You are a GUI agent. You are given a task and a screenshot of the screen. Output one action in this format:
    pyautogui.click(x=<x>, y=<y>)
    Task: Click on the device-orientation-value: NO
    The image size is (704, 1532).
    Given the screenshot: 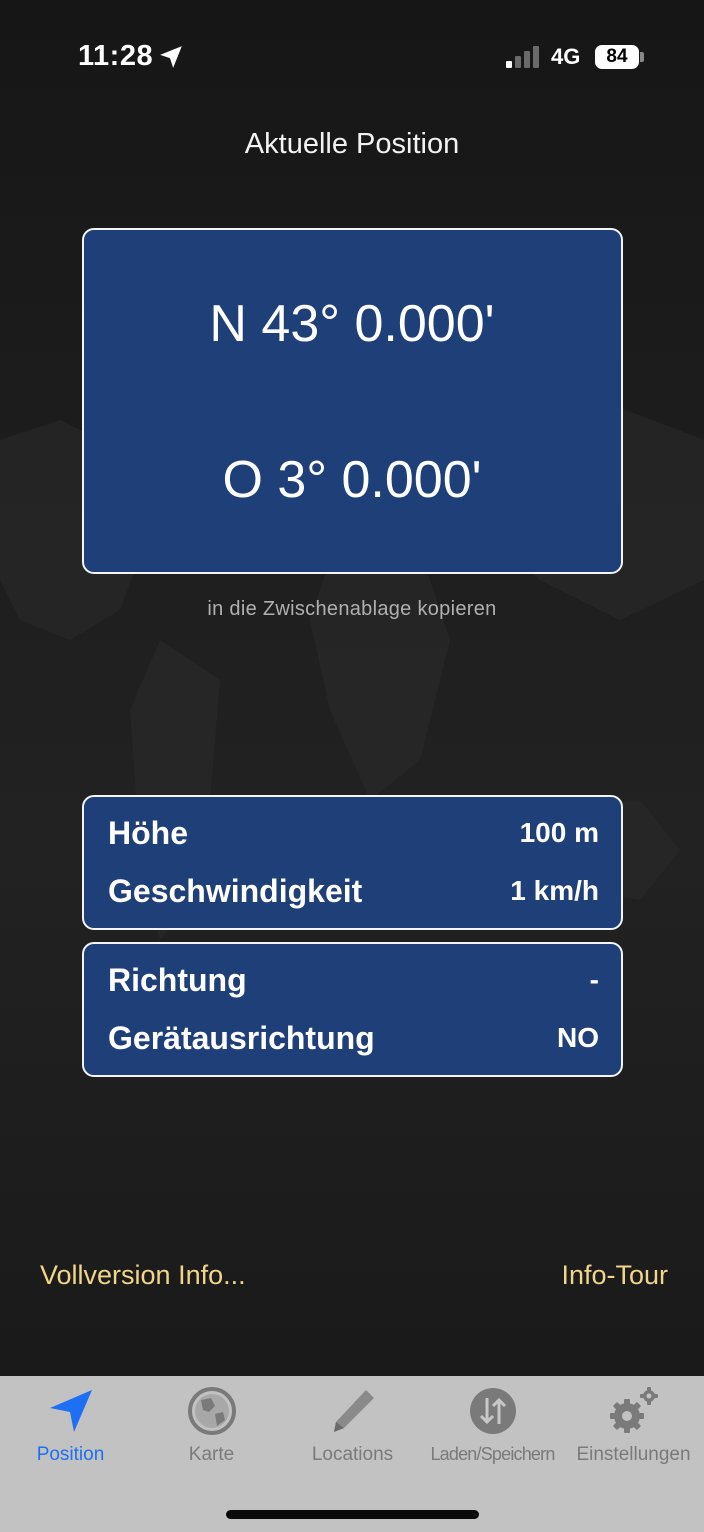 What is the action you would take?
    pyautogui.click(x=578, y=1037)
    